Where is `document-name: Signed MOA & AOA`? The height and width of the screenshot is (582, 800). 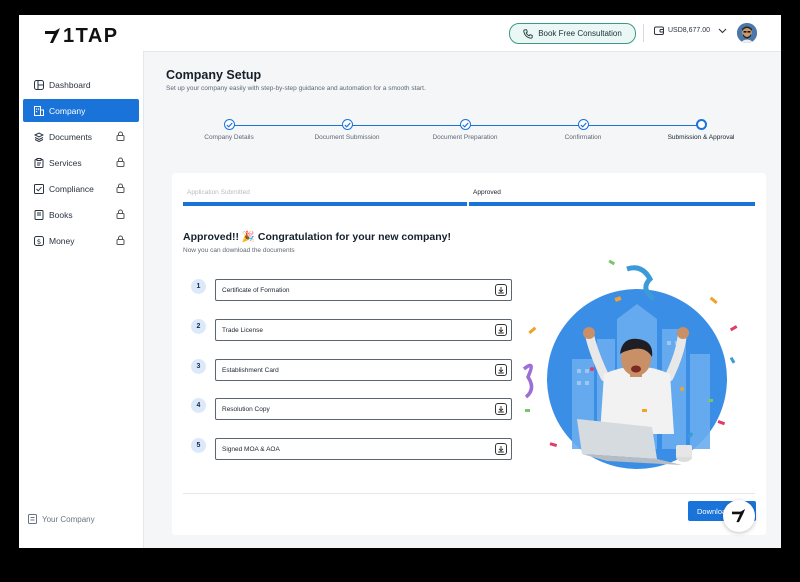
document-name: Signed MOA & AOA is located at coordinates (251, 449).